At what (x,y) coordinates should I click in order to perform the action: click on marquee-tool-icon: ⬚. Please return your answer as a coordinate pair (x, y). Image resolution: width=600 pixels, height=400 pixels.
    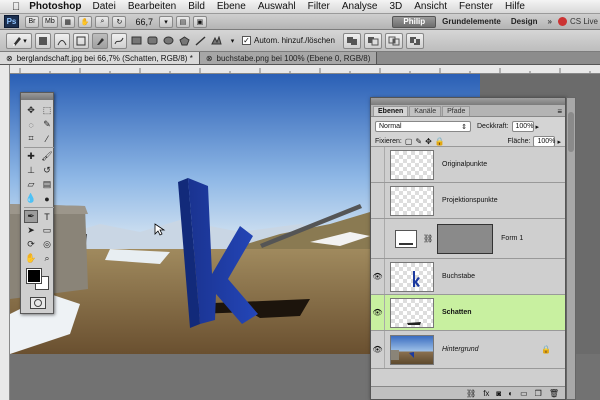
    Looking at the image, I should click on (47, 110).